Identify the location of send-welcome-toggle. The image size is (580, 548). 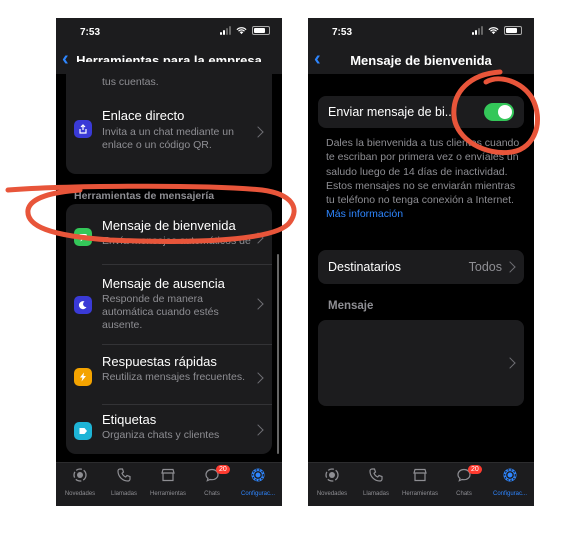
(499, 112).